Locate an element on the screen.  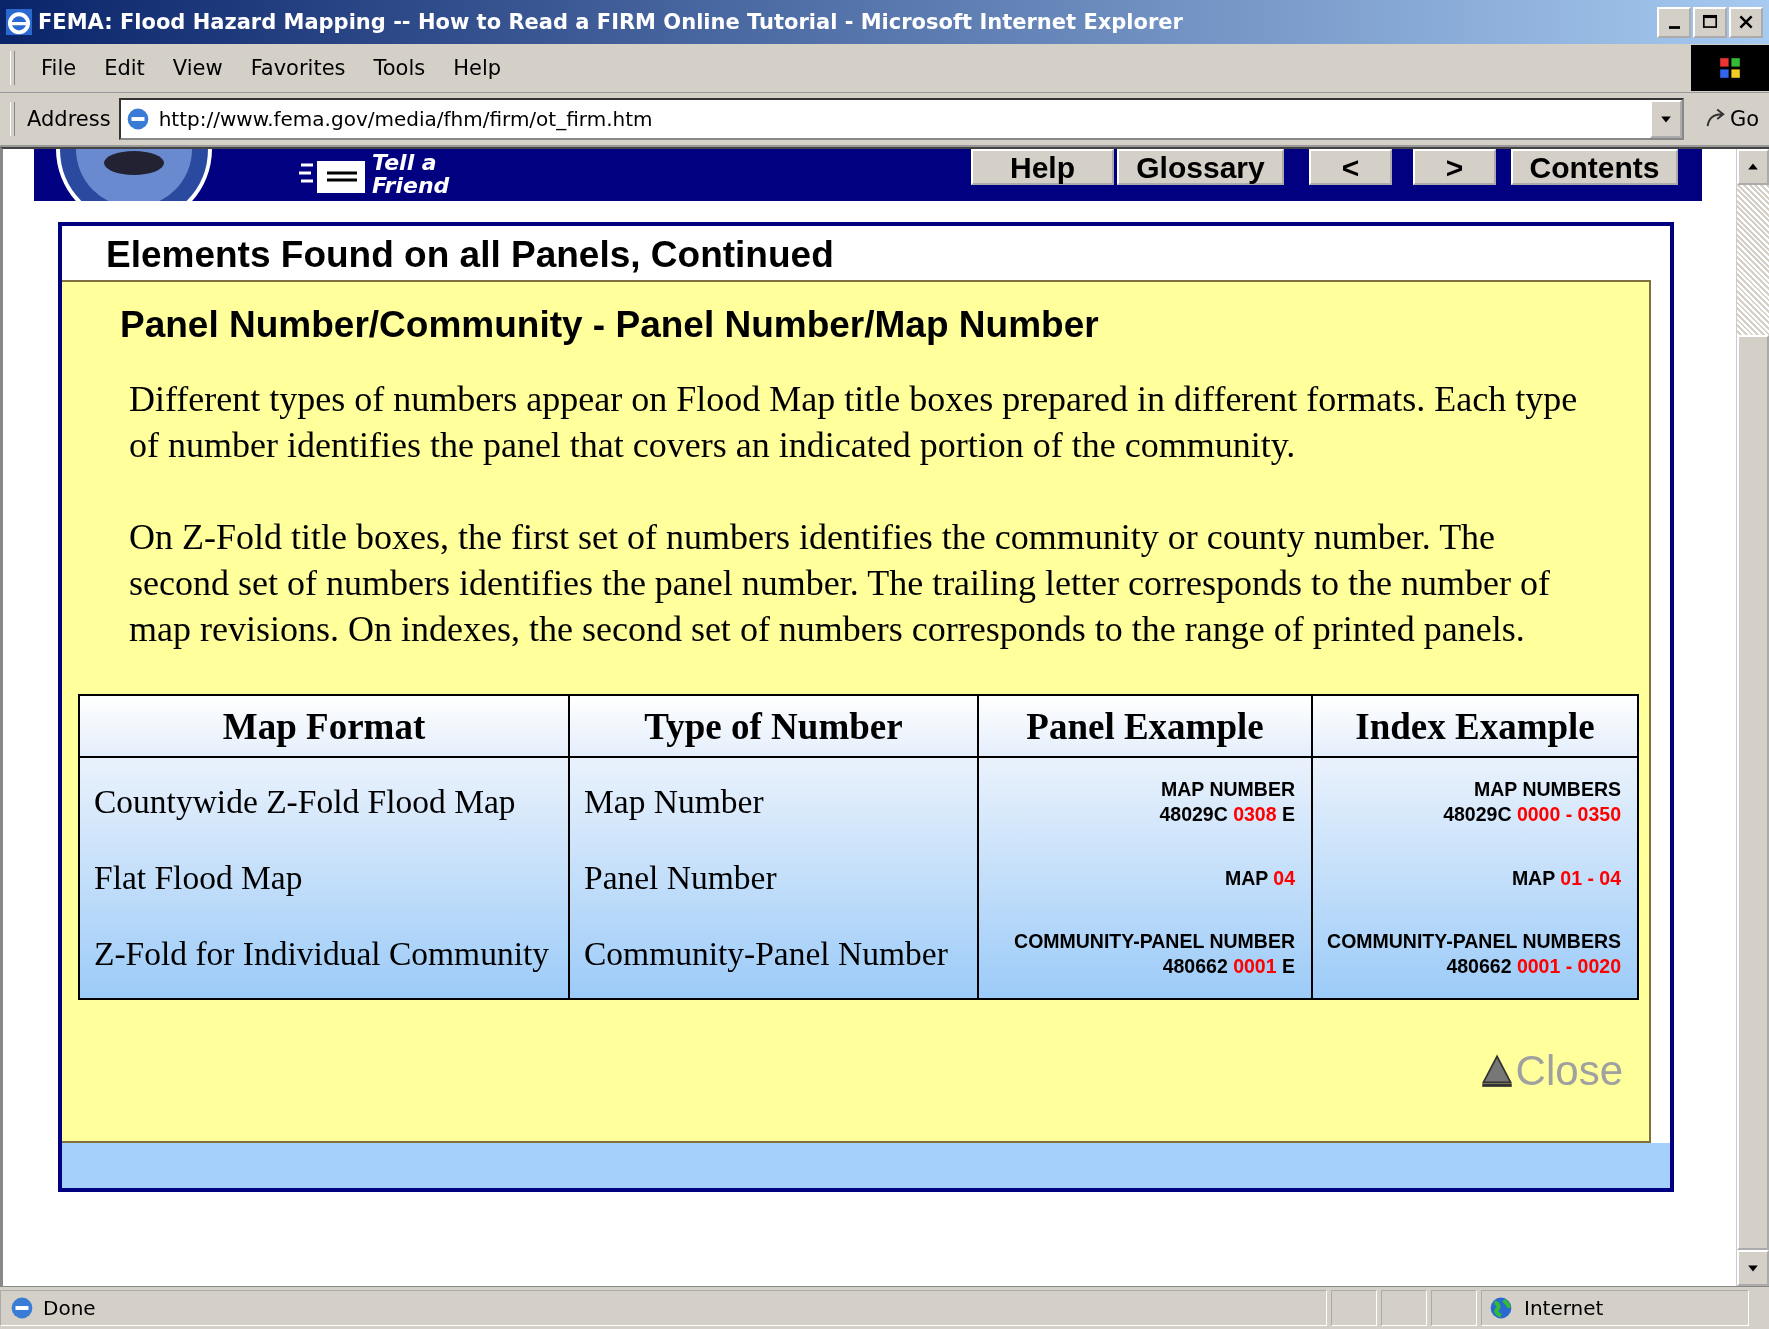
windows-logo-icon is located at coordinates (1730, 68).